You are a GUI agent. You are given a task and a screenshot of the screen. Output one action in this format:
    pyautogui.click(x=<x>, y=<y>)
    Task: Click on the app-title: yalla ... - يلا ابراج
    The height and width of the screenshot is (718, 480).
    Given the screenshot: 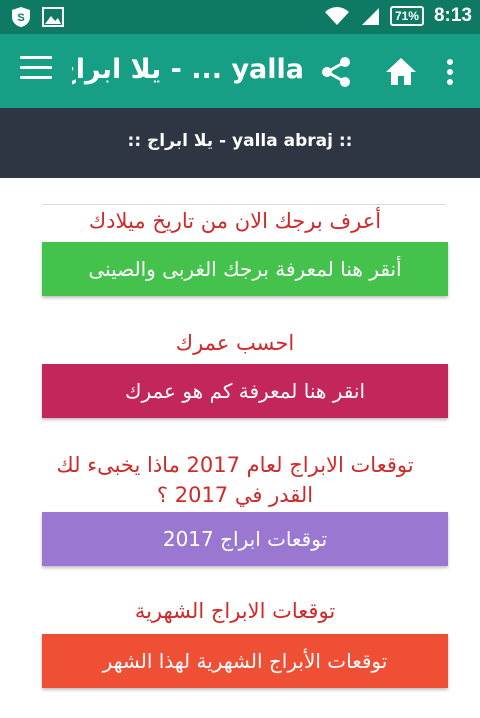 What is the action you would take?
    pyautogui.click(x=188, y=69)
    